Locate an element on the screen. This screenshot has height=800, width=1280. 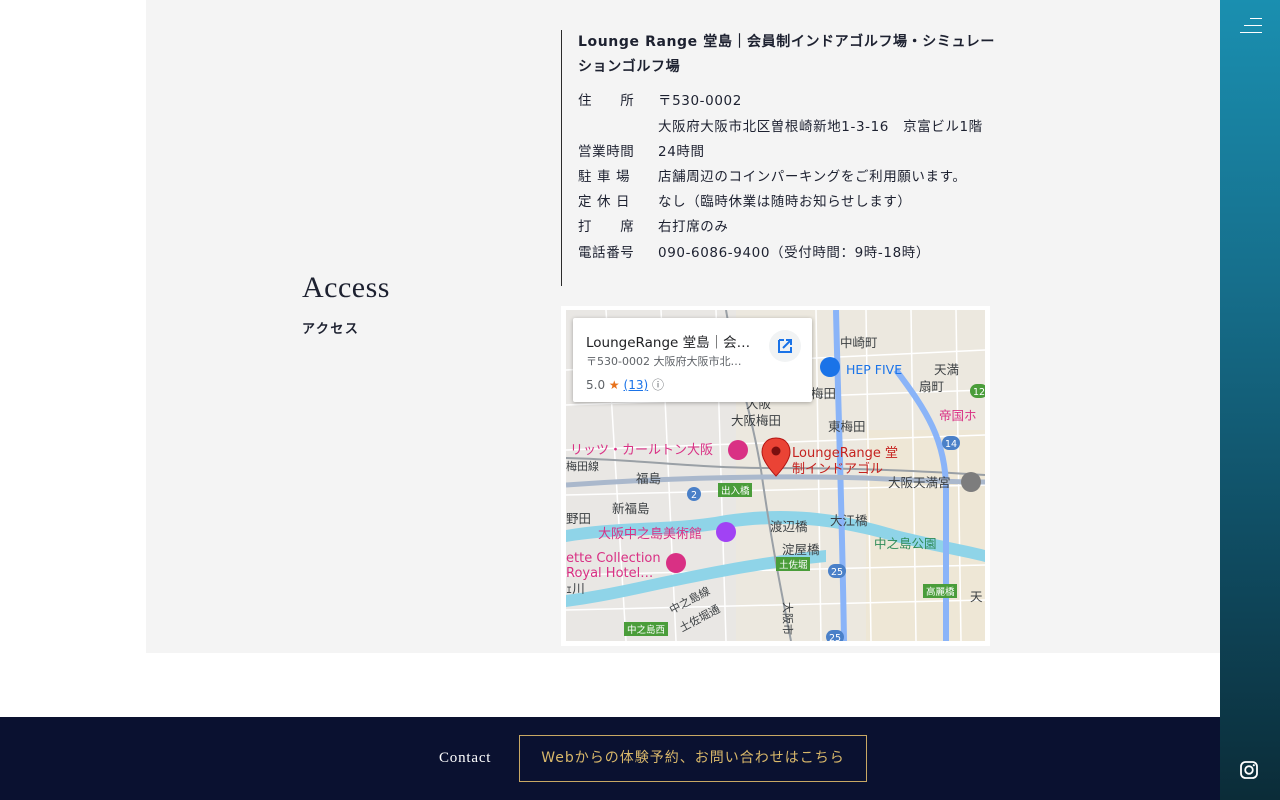
map-label: 梅田 is located at coordinates (823, 393).